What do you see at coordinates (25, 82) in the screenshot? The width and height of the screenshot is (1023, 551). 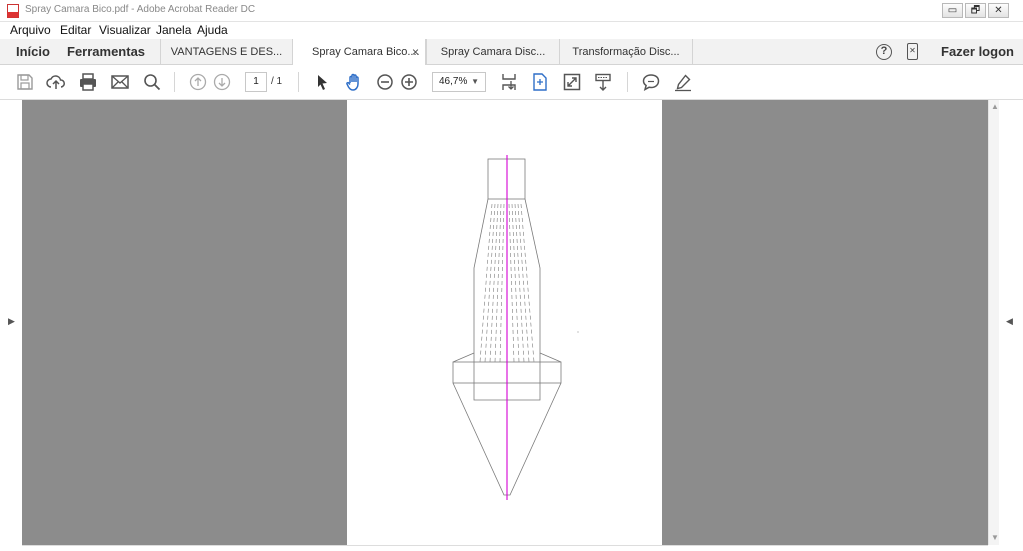 I see `save-icon` at bounding box center [25, 82].